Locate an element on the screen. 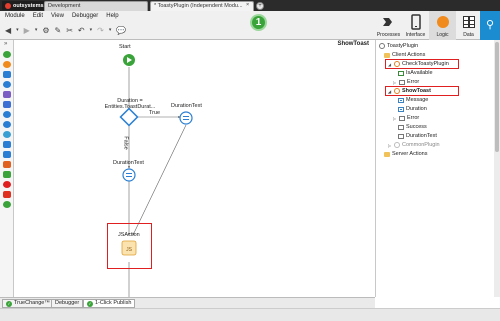 This screenshot has width=500, height=321. start-label: Start is located at coordinates (125, 47).